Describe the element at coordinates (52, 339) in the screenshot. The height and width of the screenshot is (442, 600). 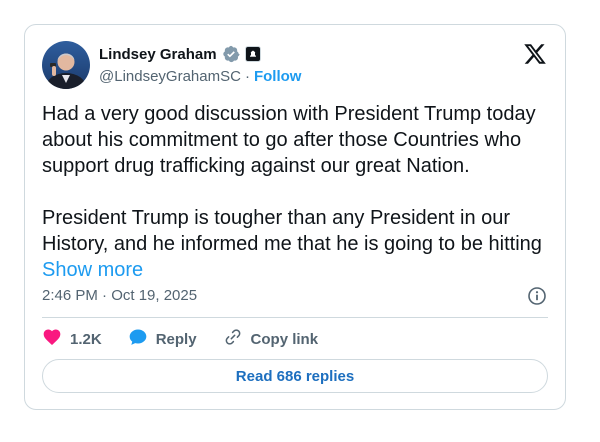
I see `heart-icon` at that location.